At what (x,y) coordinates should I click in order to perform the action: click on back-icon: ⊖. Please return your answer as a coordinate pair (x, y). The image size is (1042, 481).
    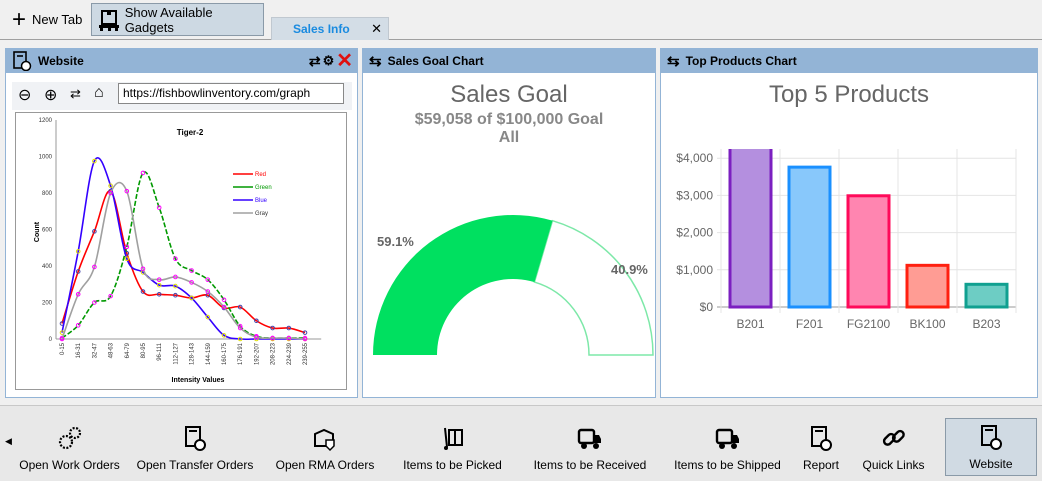
    Looking at the image, I should click on (24, 95).